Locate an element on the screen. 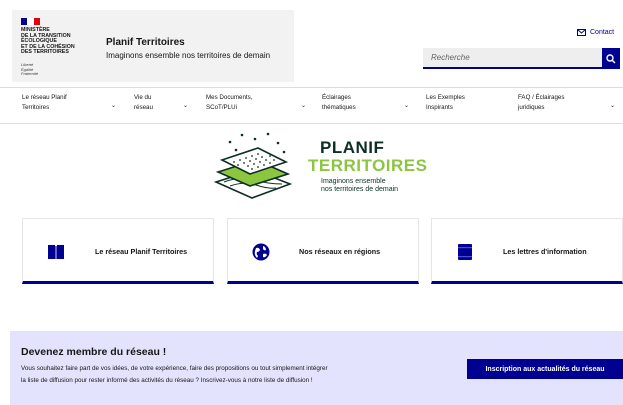  newsletter-icon is located at coordinates (465, 252).